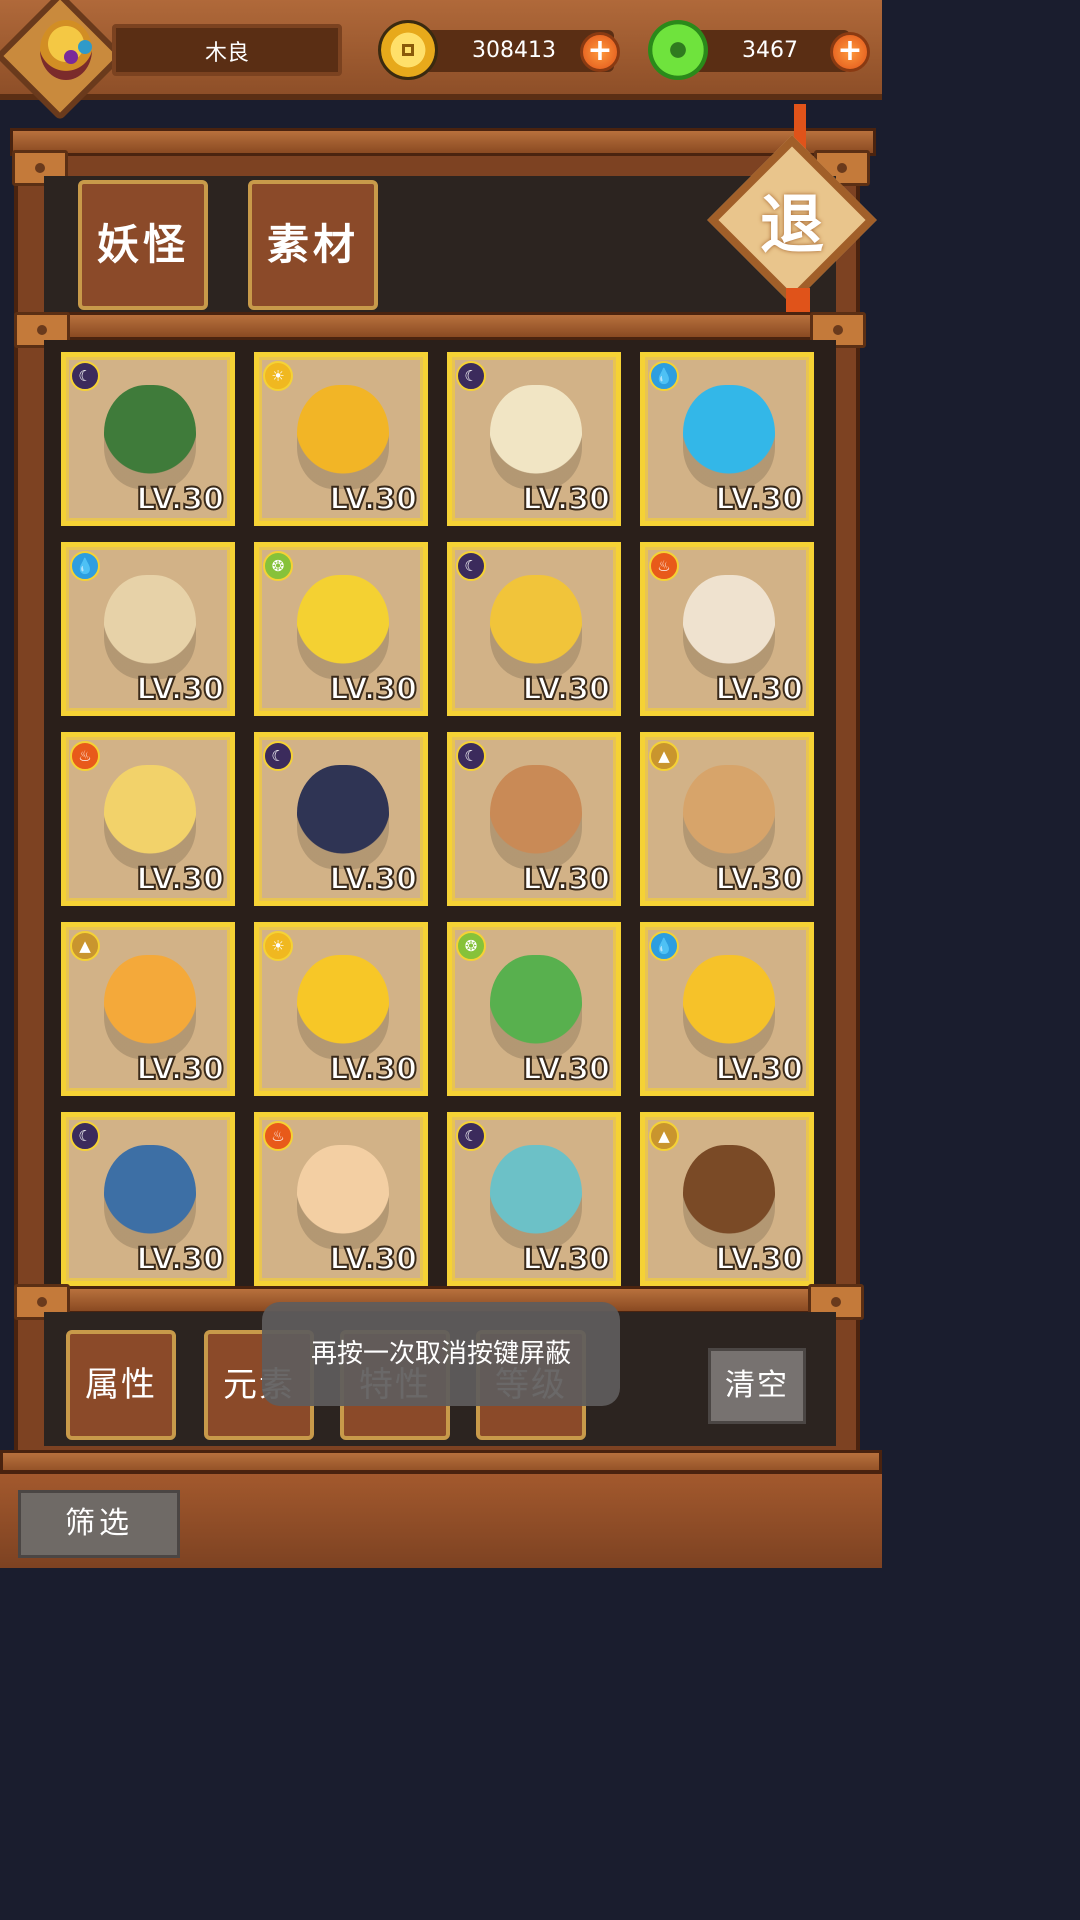 The height and width of the screenshot is (1920, 1080). Describe the element at coordinates (770, 51) in the screenshot. I see `jade-amount: 3467` at that location.